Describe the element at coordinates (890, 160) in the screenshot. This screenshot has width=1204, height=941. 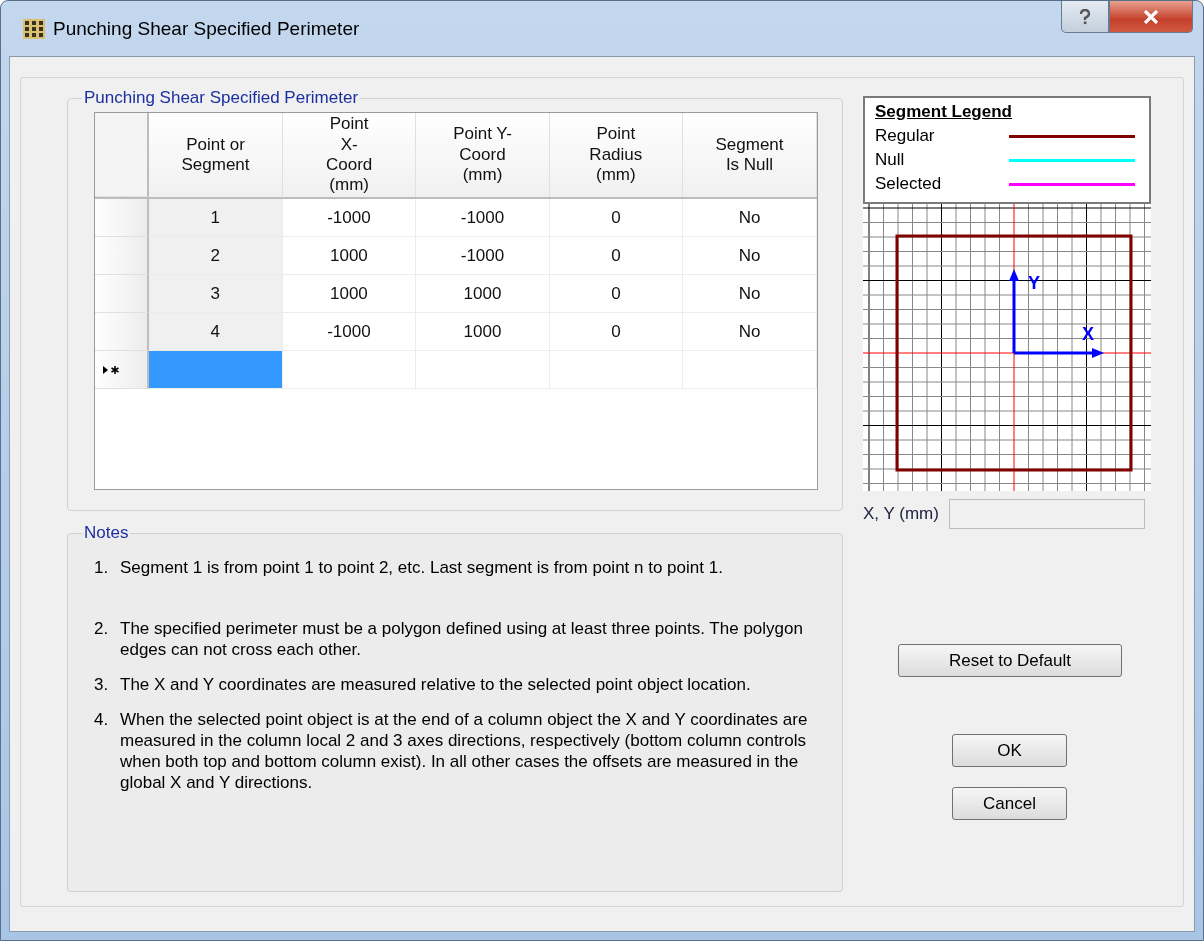
I see `legend-label: Null` at that location.